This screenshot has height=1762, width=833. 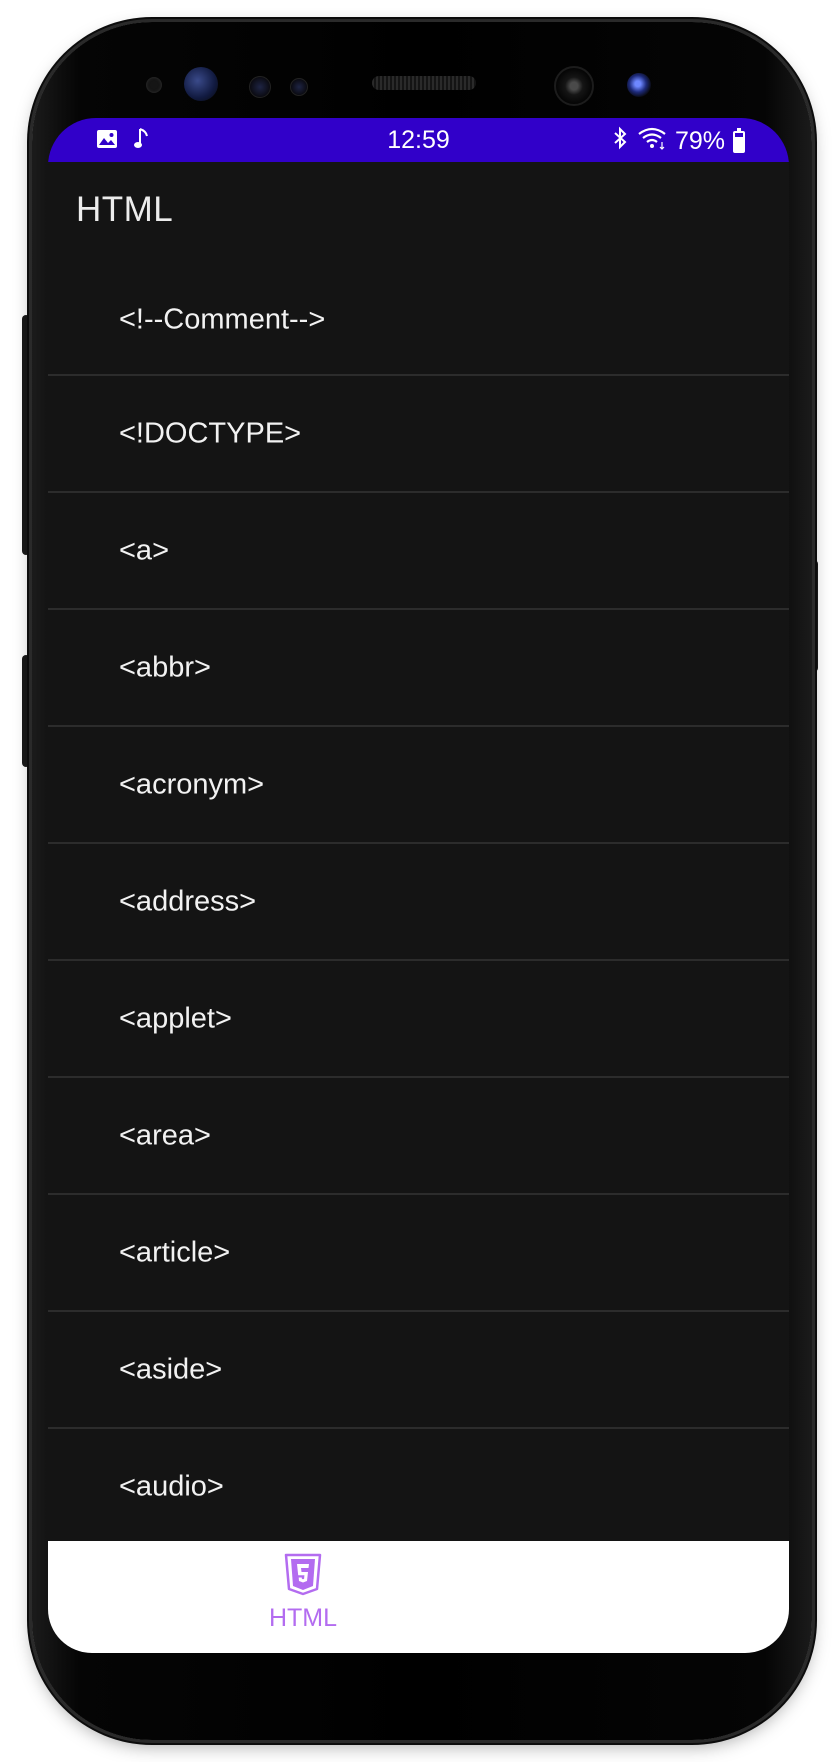 I want to click on bixby-button, so click(x=26, y=435).